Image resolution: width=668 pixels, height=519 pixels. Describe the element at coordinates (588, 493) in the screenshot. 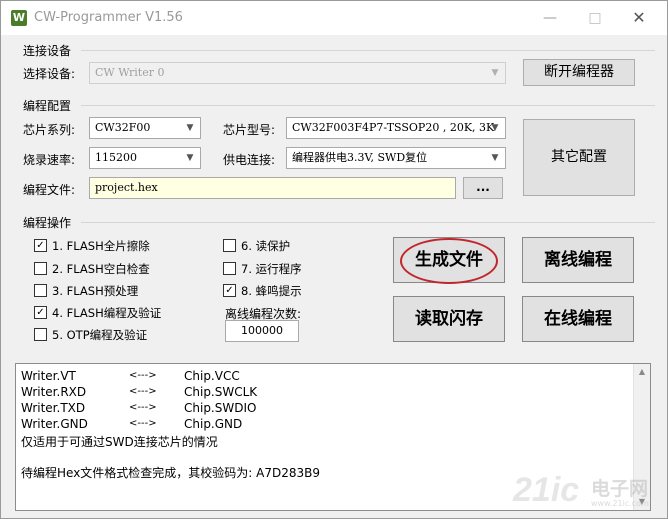

I see `watermark: 21ic 电子网 www.21ic.com` at that location.